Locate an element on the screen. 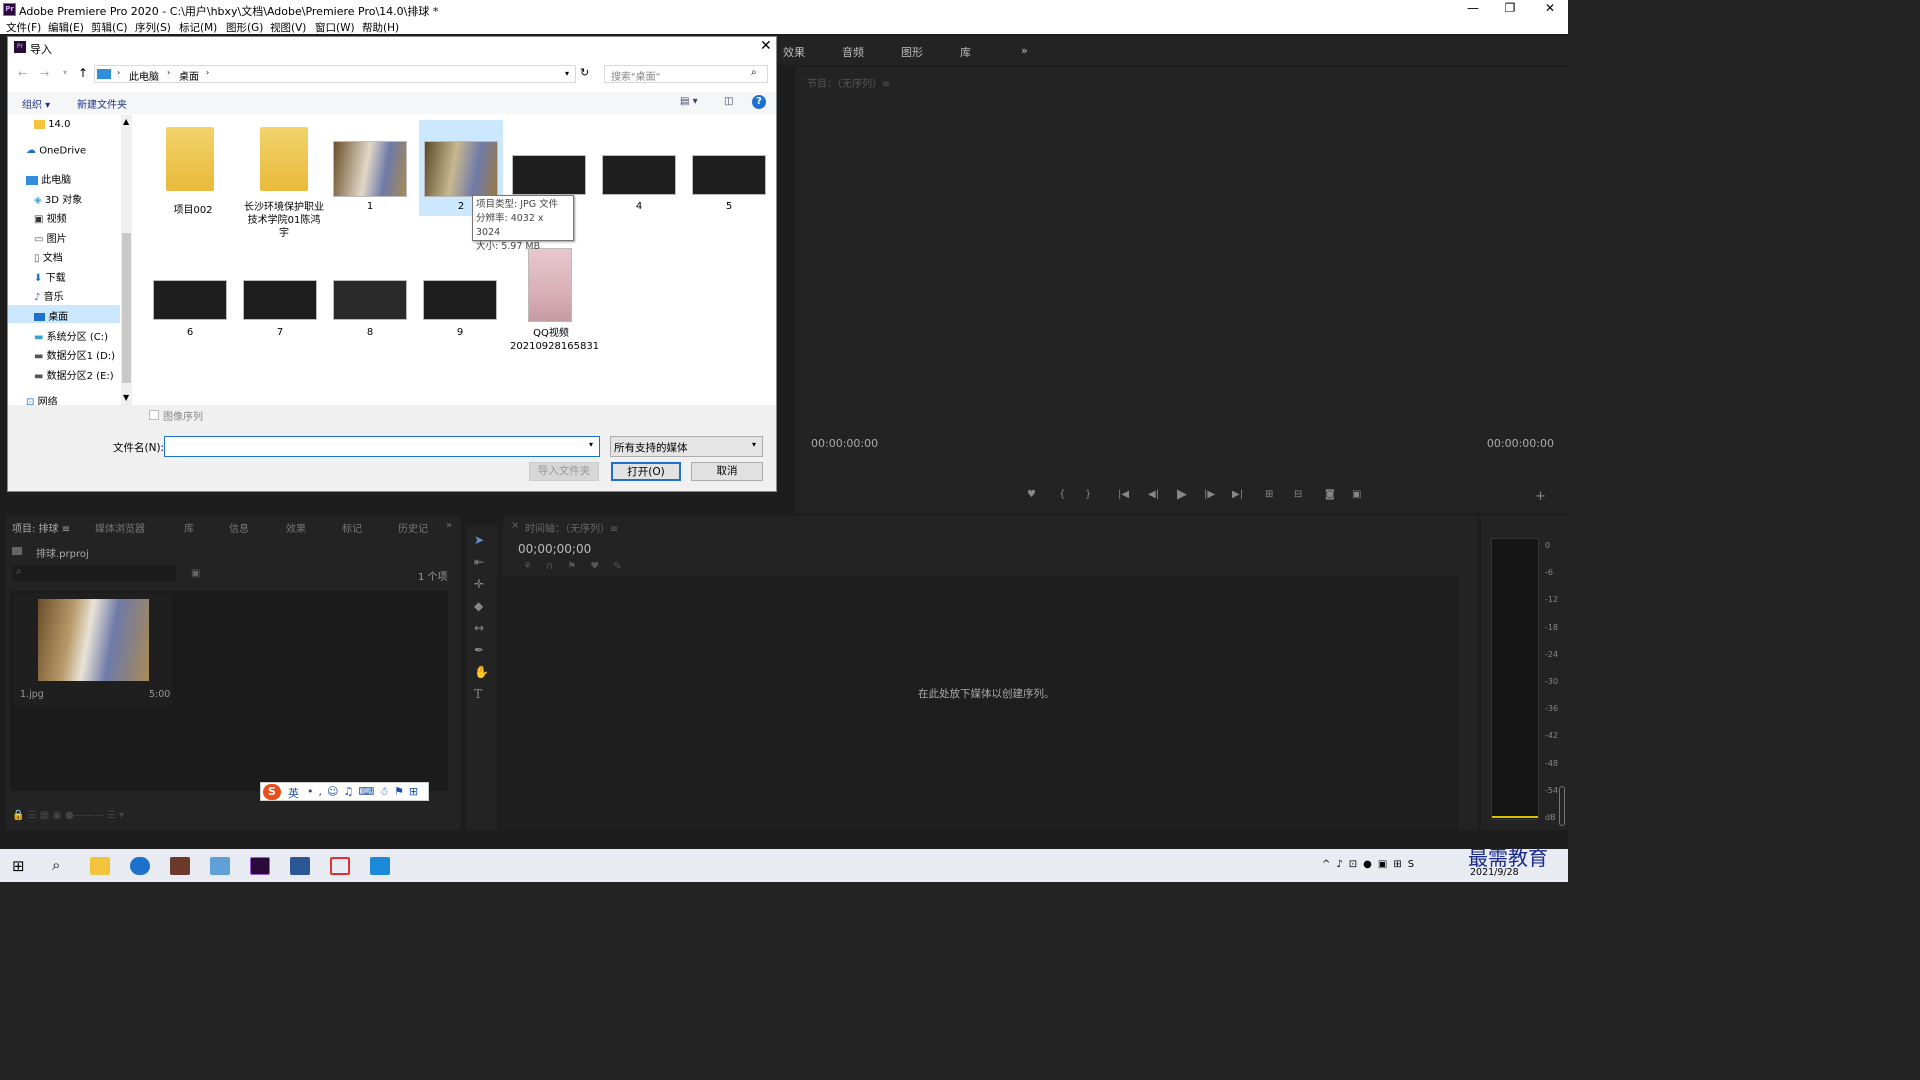  add-marker-icon: ♥ is located at coordinates (1031, 494).